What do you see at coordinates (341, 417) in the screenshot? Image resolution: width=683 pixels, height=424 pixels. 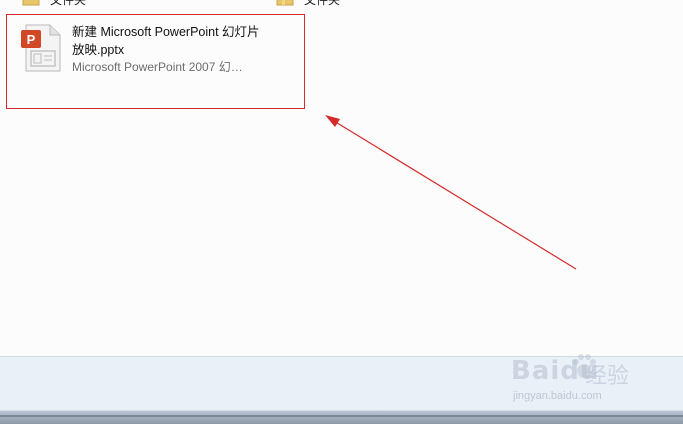 I see `taskbar` at bounding box center [341, 417].